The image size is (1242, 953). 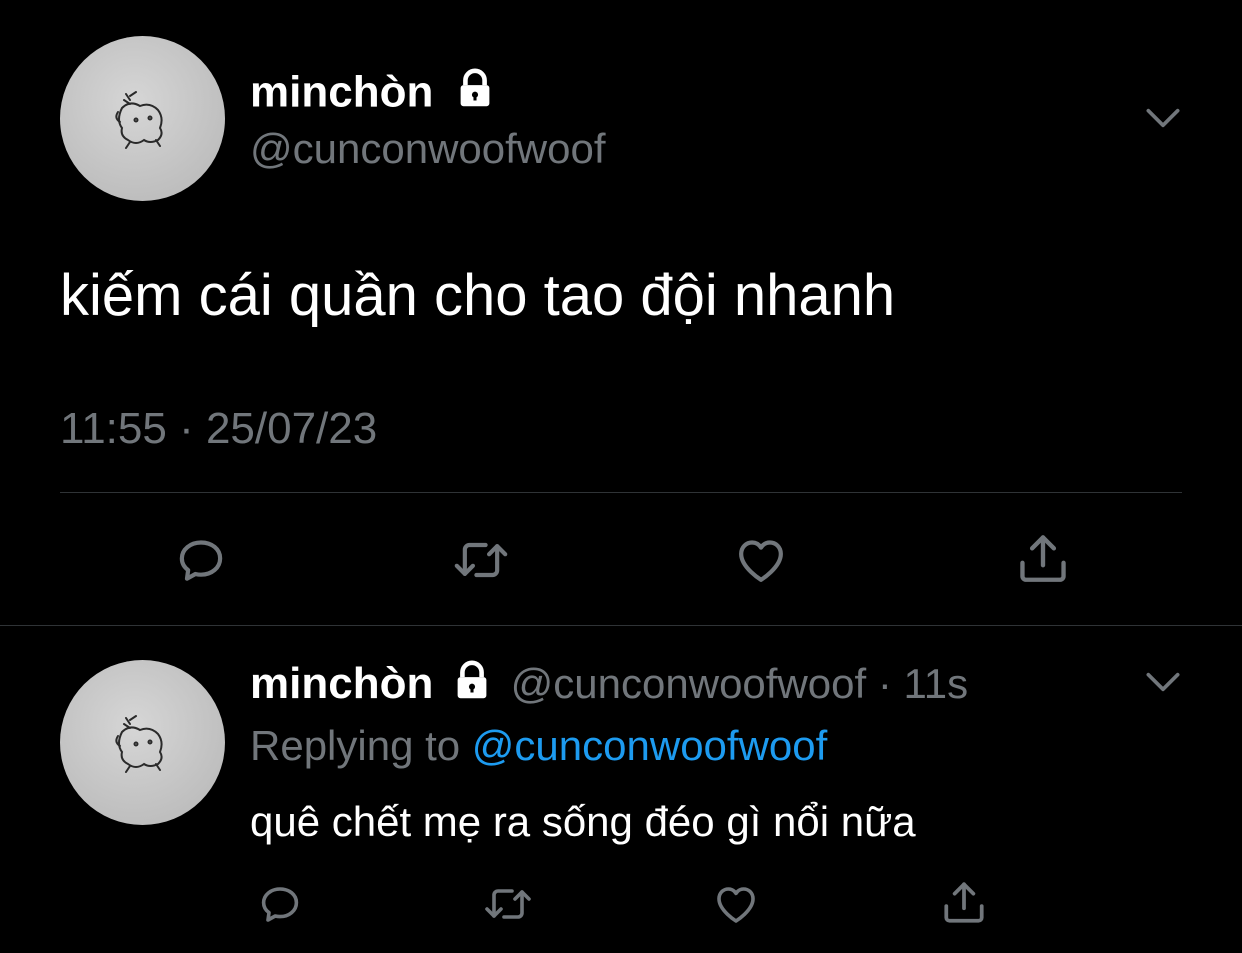 What do you see at coordinates (583, 821) in the screenshot?
I see `tweet-text: quê chết mẹ ra sống đéo gì nổi nữa` at bounding box center [583, 821].